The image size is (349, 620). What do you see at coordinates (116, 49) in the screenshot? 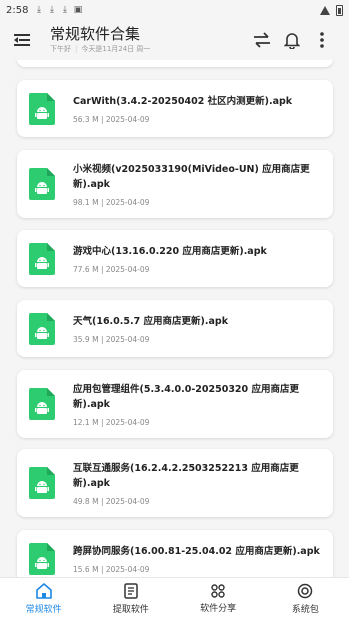
I see `notice-text: 今天是11月24日 周一` at bounding box center [116, 49].